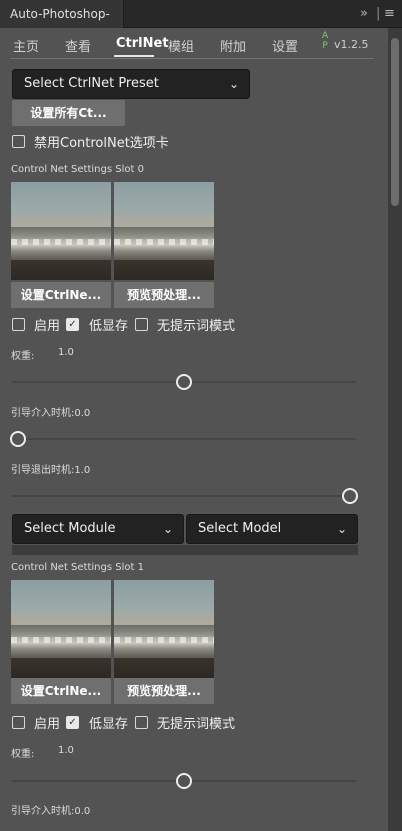  I want to click on tab-bar: 主页 查看 CtrlNet 模组 附加 设置 A P v1.2.5, so click(194, 45).